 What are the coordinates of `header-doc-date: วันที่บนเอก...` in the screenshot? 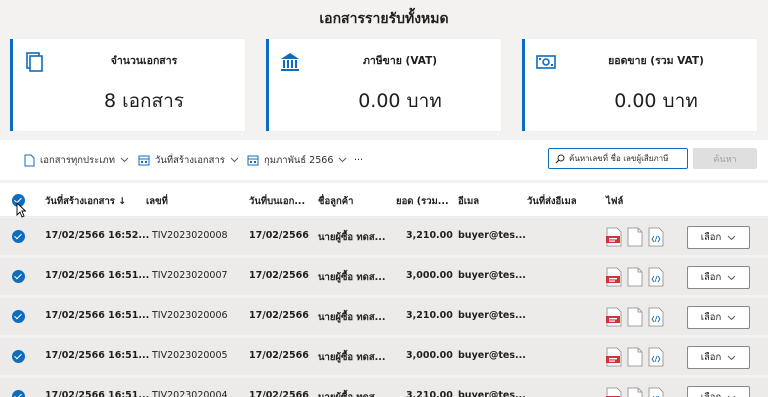 It's located at (277, 201).